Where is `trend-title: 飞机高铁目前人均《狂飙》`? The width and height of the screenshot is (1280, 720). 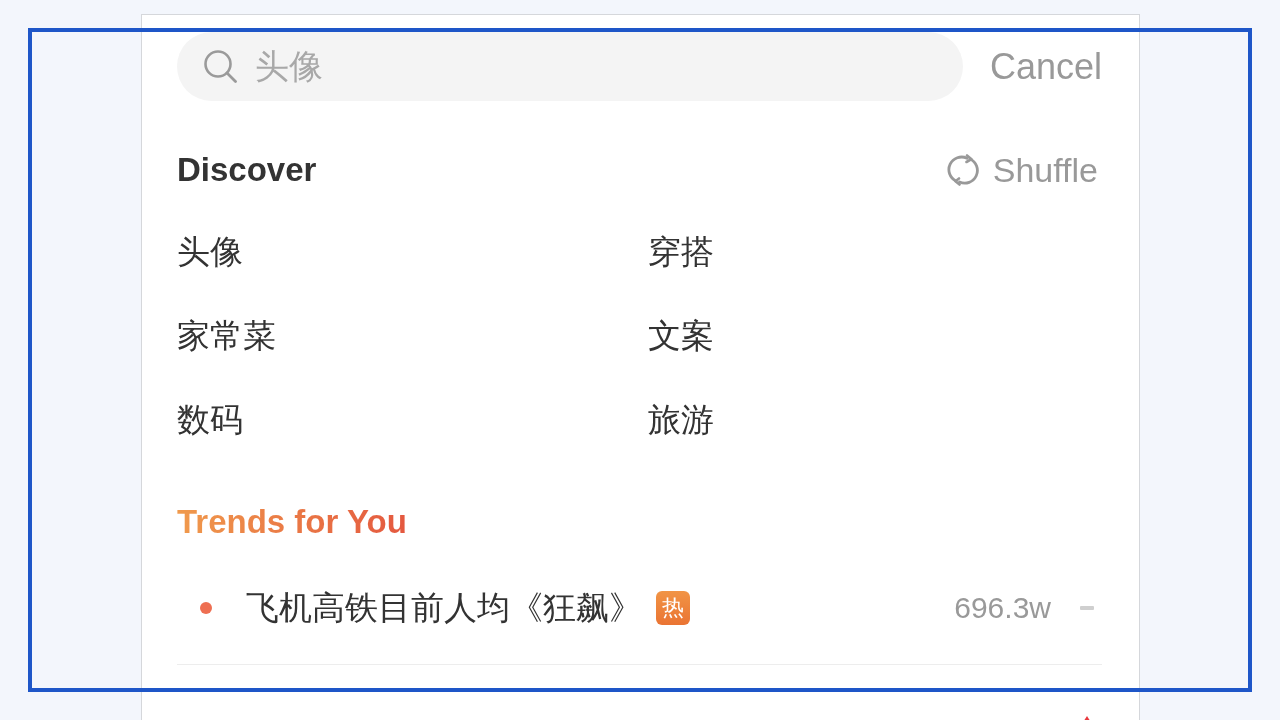
trend-title: 飞机高铁目前人均《狂飙》 is located at coordinates (444, 608).